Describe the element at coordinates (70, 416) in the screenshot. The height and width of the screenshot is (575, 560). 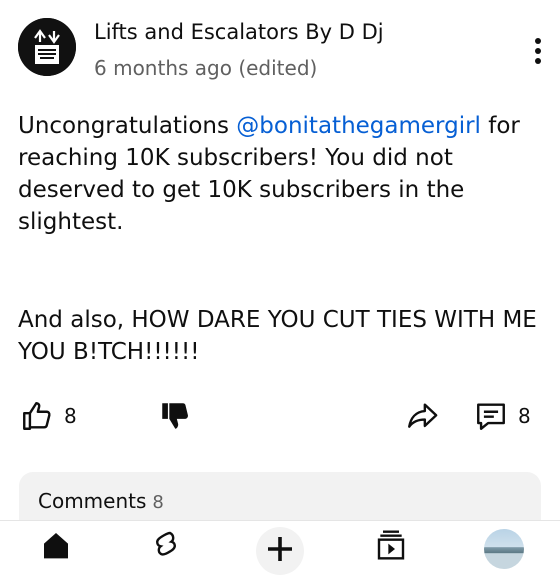
I see `like-count: 8` at that location.